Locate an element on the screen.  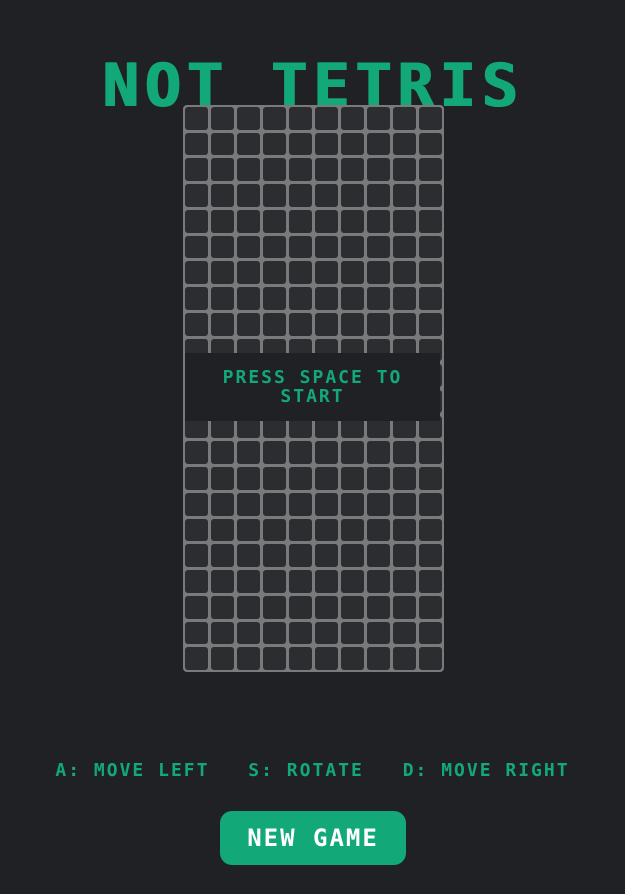
control-rotate: S: ROTATE is located at coordinates (306, 770).